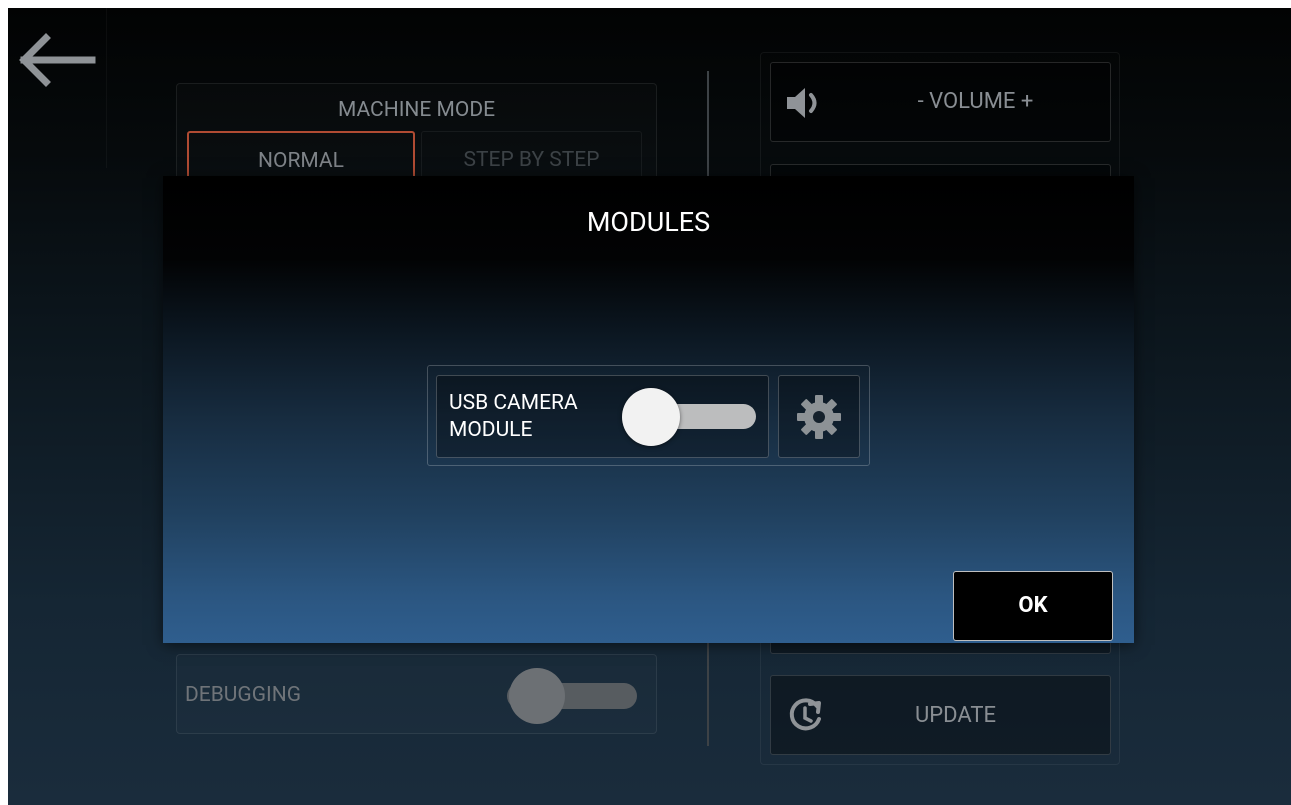 The height and width of the screenshot is (805, 1291). What do you see at coordinates (602, 416) in the screenshot?
I see `usb-camera-module-card: USB CAMERA MODULE` at bounding box center [602, 416].